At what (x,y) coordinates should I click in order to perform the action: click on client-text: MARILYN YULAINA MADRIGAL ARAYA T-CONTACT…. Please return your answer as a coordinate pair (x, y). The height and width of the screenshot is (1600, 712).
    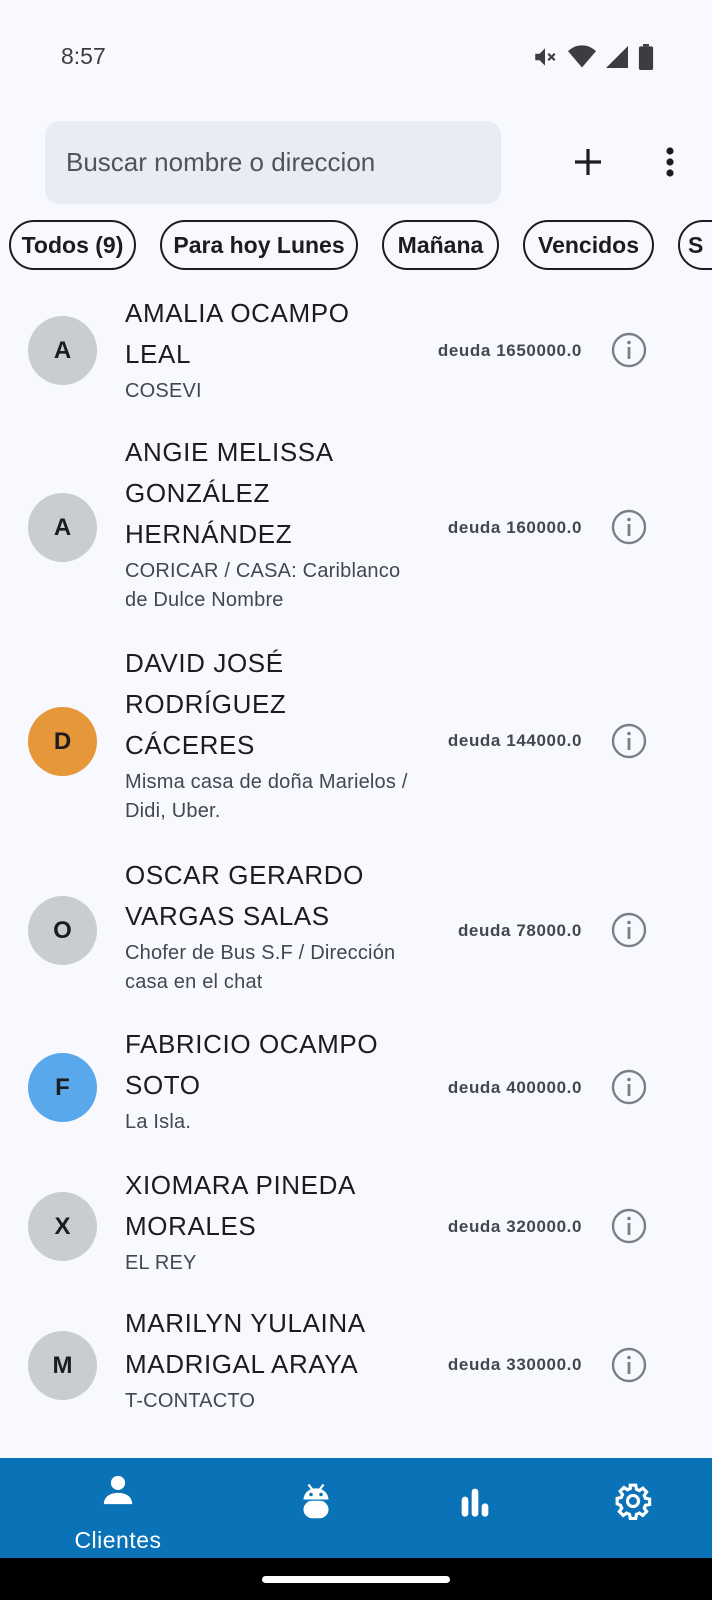
    Looking at the image, I should click on (270, 1359).